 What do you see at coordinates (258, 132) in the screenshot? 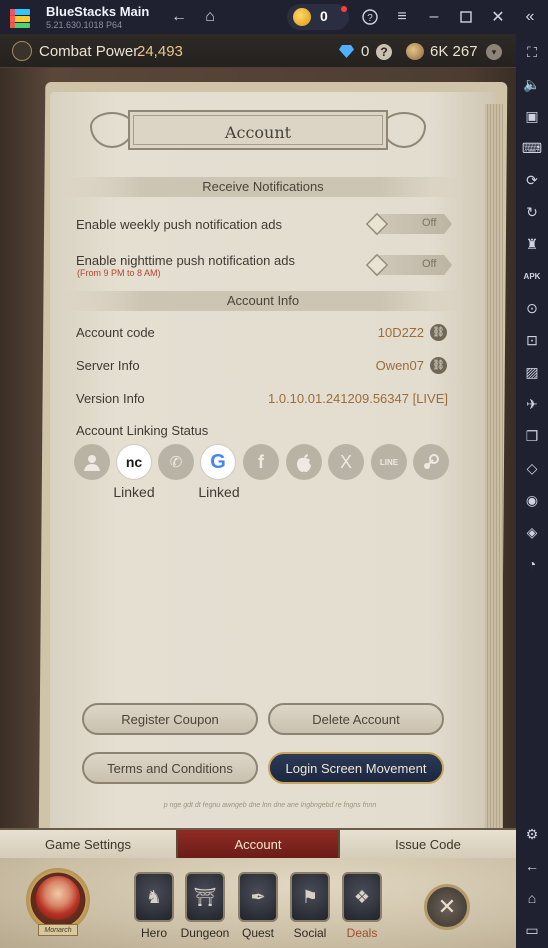
I see `page-title: Account` at bounding box center [258, 132].